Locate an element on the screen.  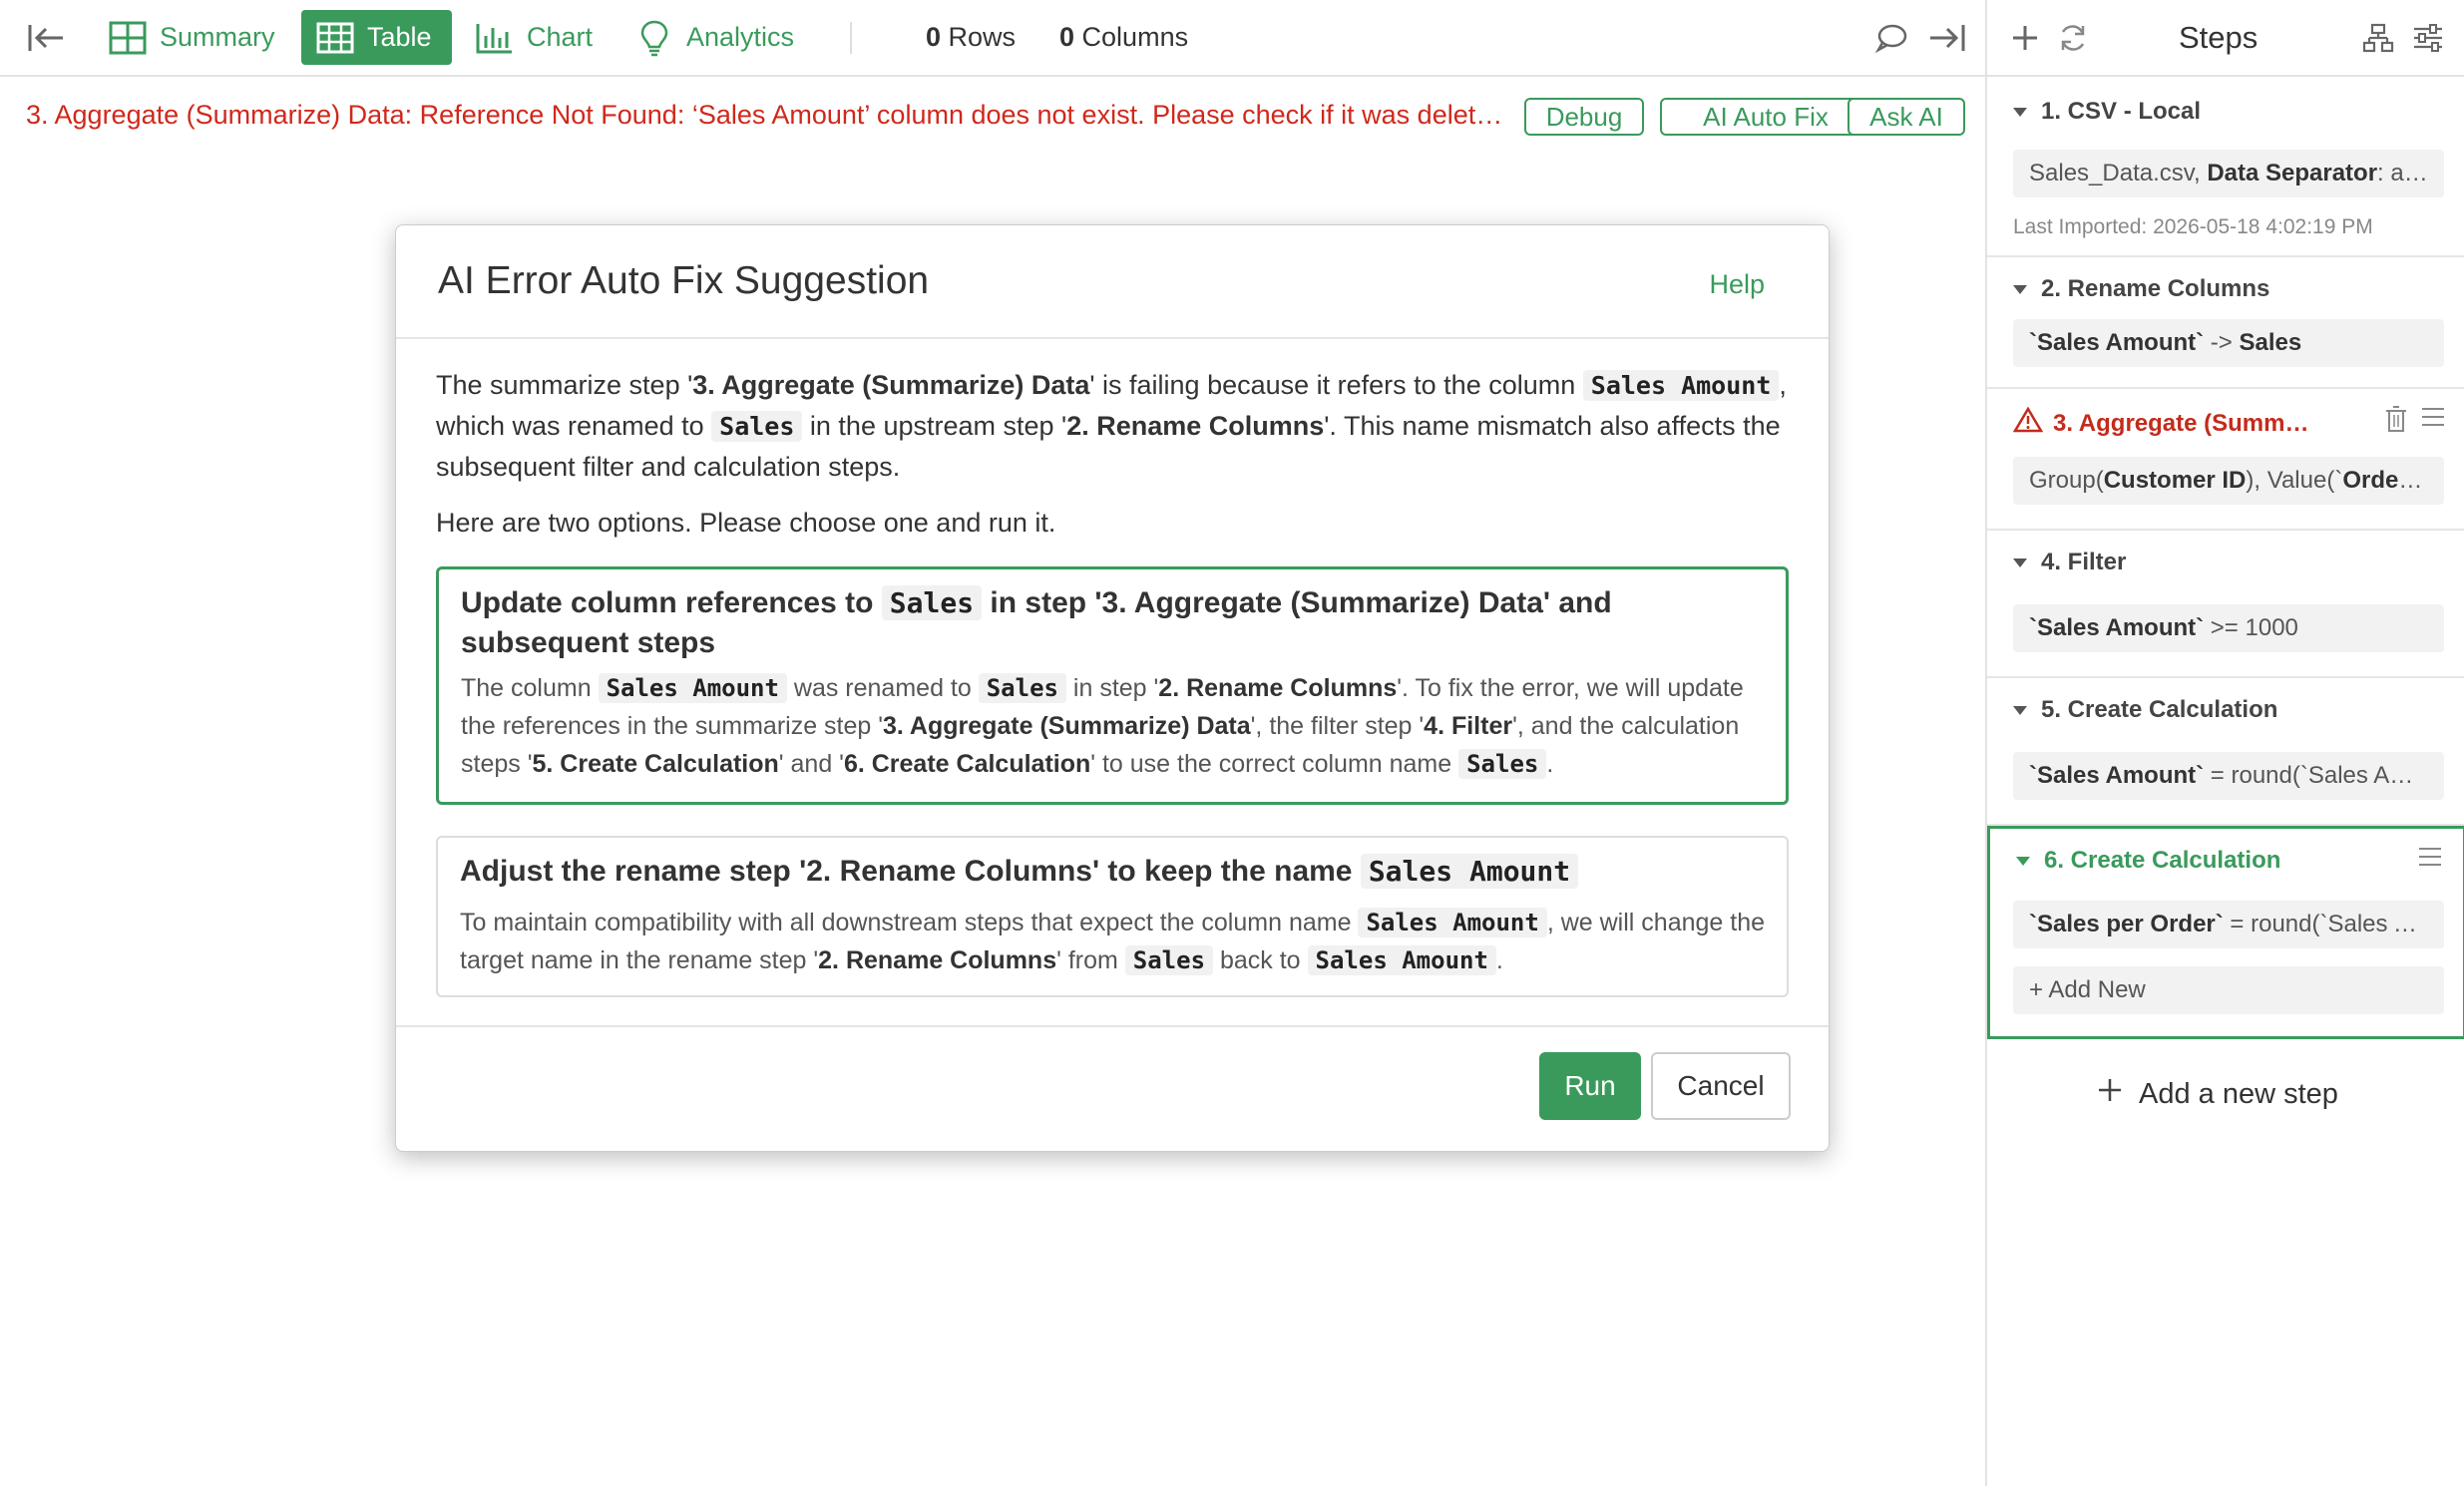
step-header: 1. CSV - Local is located at coordinates (2107, 112).